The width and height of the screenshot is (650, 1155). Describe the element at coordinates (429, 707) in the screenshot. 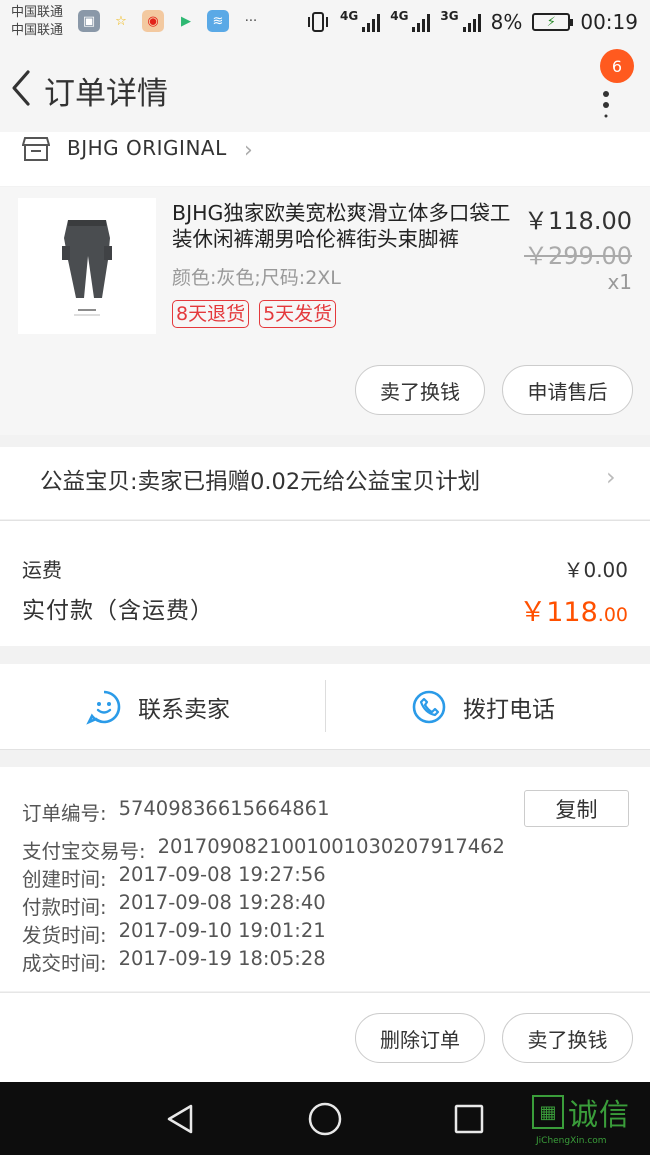

I see `phone-icon` at that location.